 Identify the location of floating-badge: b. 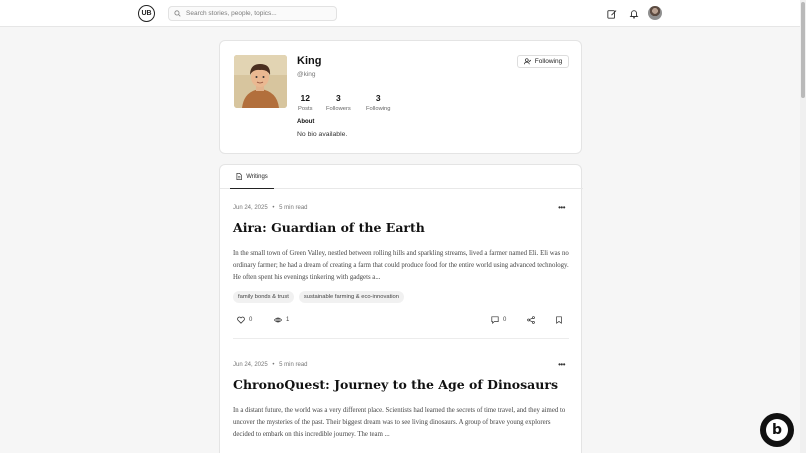
(777, 430).